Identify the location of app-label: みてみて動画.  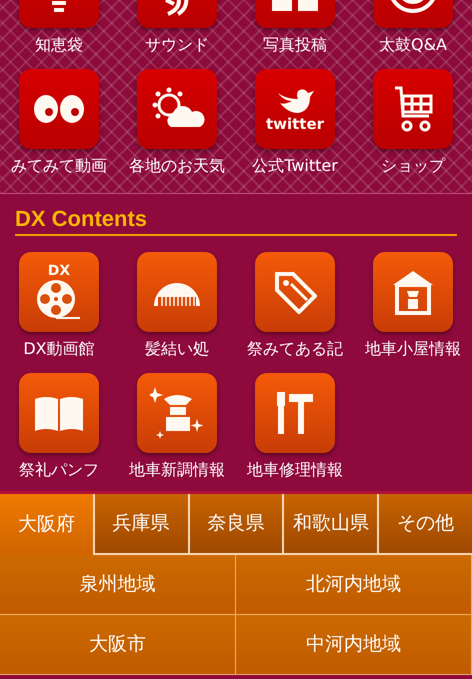
(59, 166).